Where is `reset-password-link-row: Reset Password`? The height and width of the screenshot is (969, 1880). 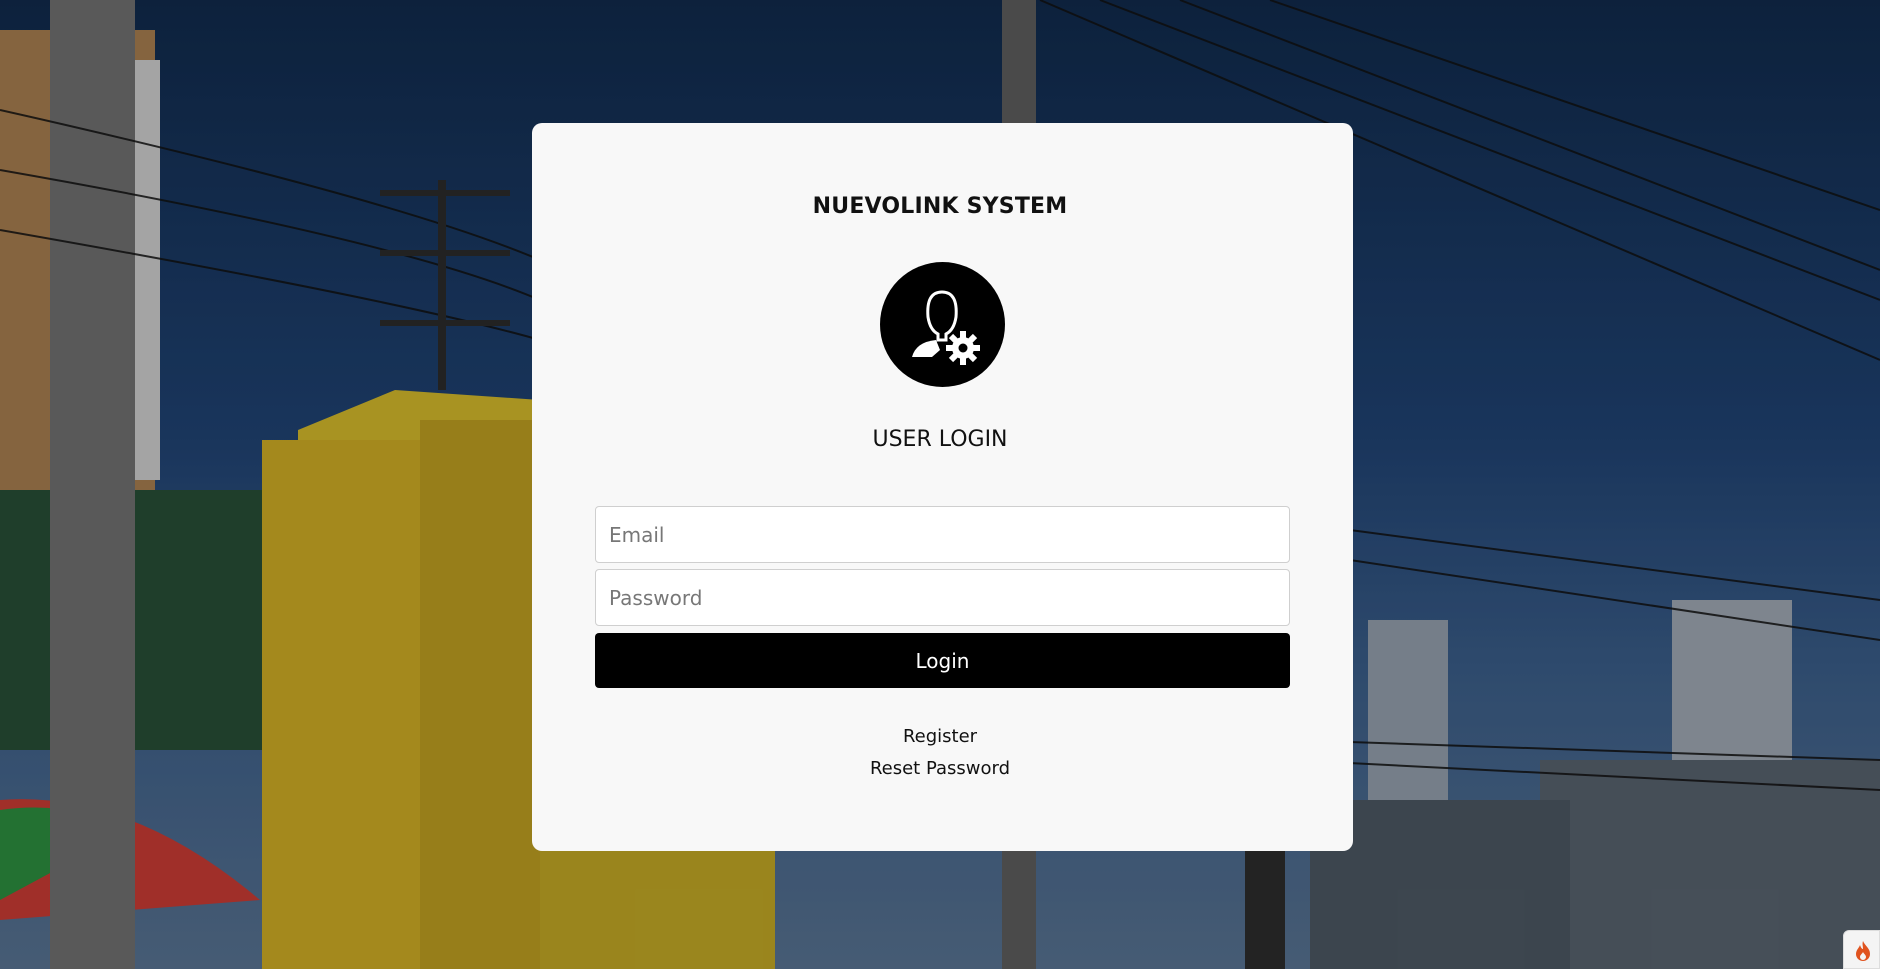 reset-password-link-row: Reset Password is located at coordinates (940, 768).